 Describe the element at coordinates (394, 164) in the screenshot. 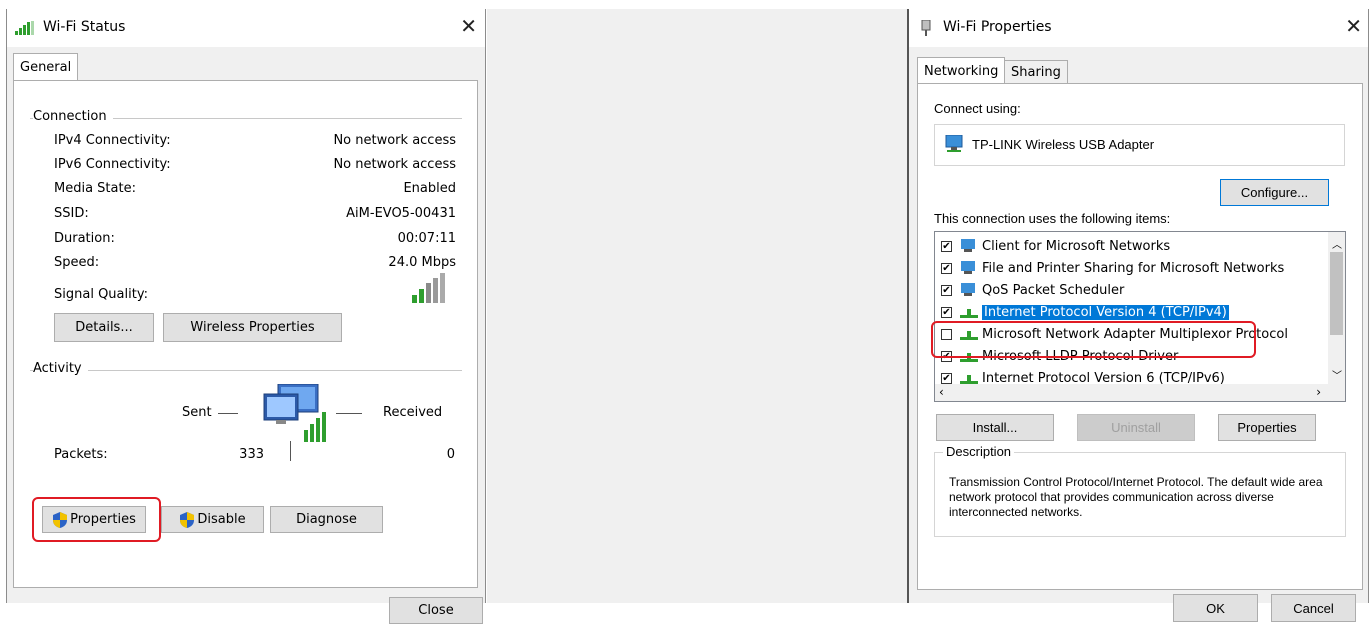

I see `ipv6-value: No network access` at that location.